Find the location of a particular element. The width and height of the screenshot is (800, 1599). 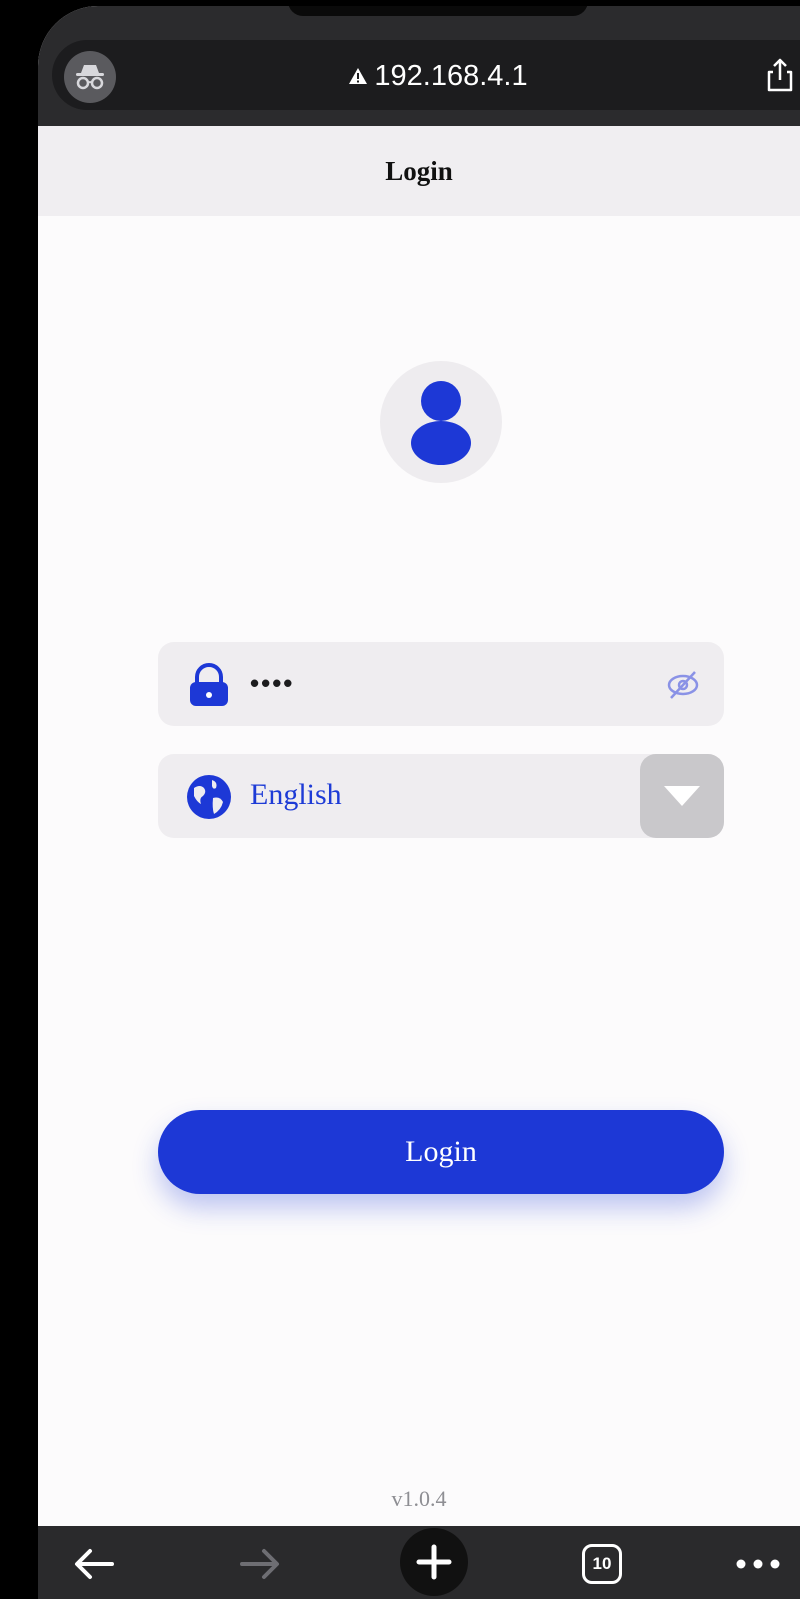

incognito-icon is located at coordinates (90, 77).